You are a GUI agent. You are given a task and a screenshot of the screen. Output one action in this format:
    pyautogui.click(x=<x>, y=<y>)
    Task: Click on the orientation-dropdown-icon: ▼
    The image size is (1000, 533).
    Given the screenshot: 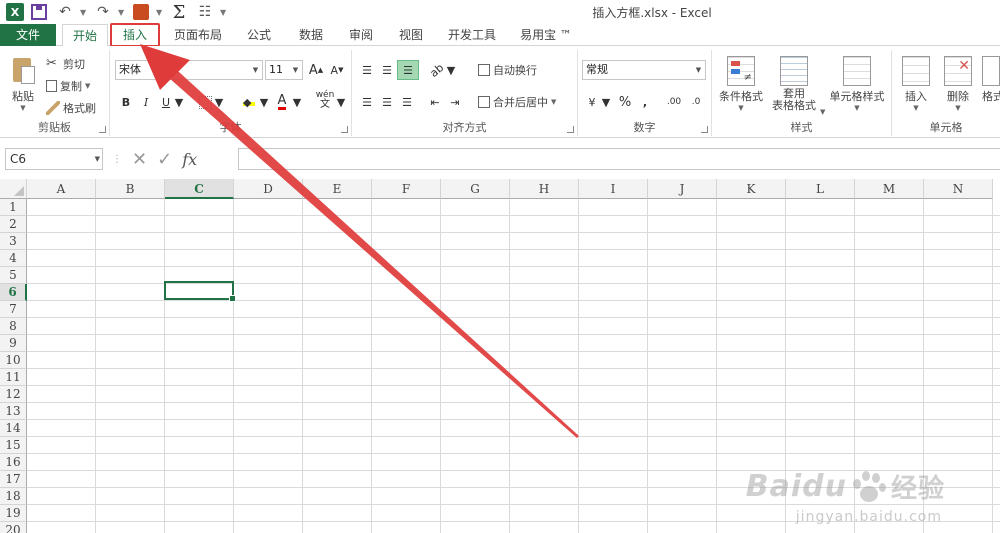 What is the action you would take?
    pyautogui.click(x=451, y=70)
    